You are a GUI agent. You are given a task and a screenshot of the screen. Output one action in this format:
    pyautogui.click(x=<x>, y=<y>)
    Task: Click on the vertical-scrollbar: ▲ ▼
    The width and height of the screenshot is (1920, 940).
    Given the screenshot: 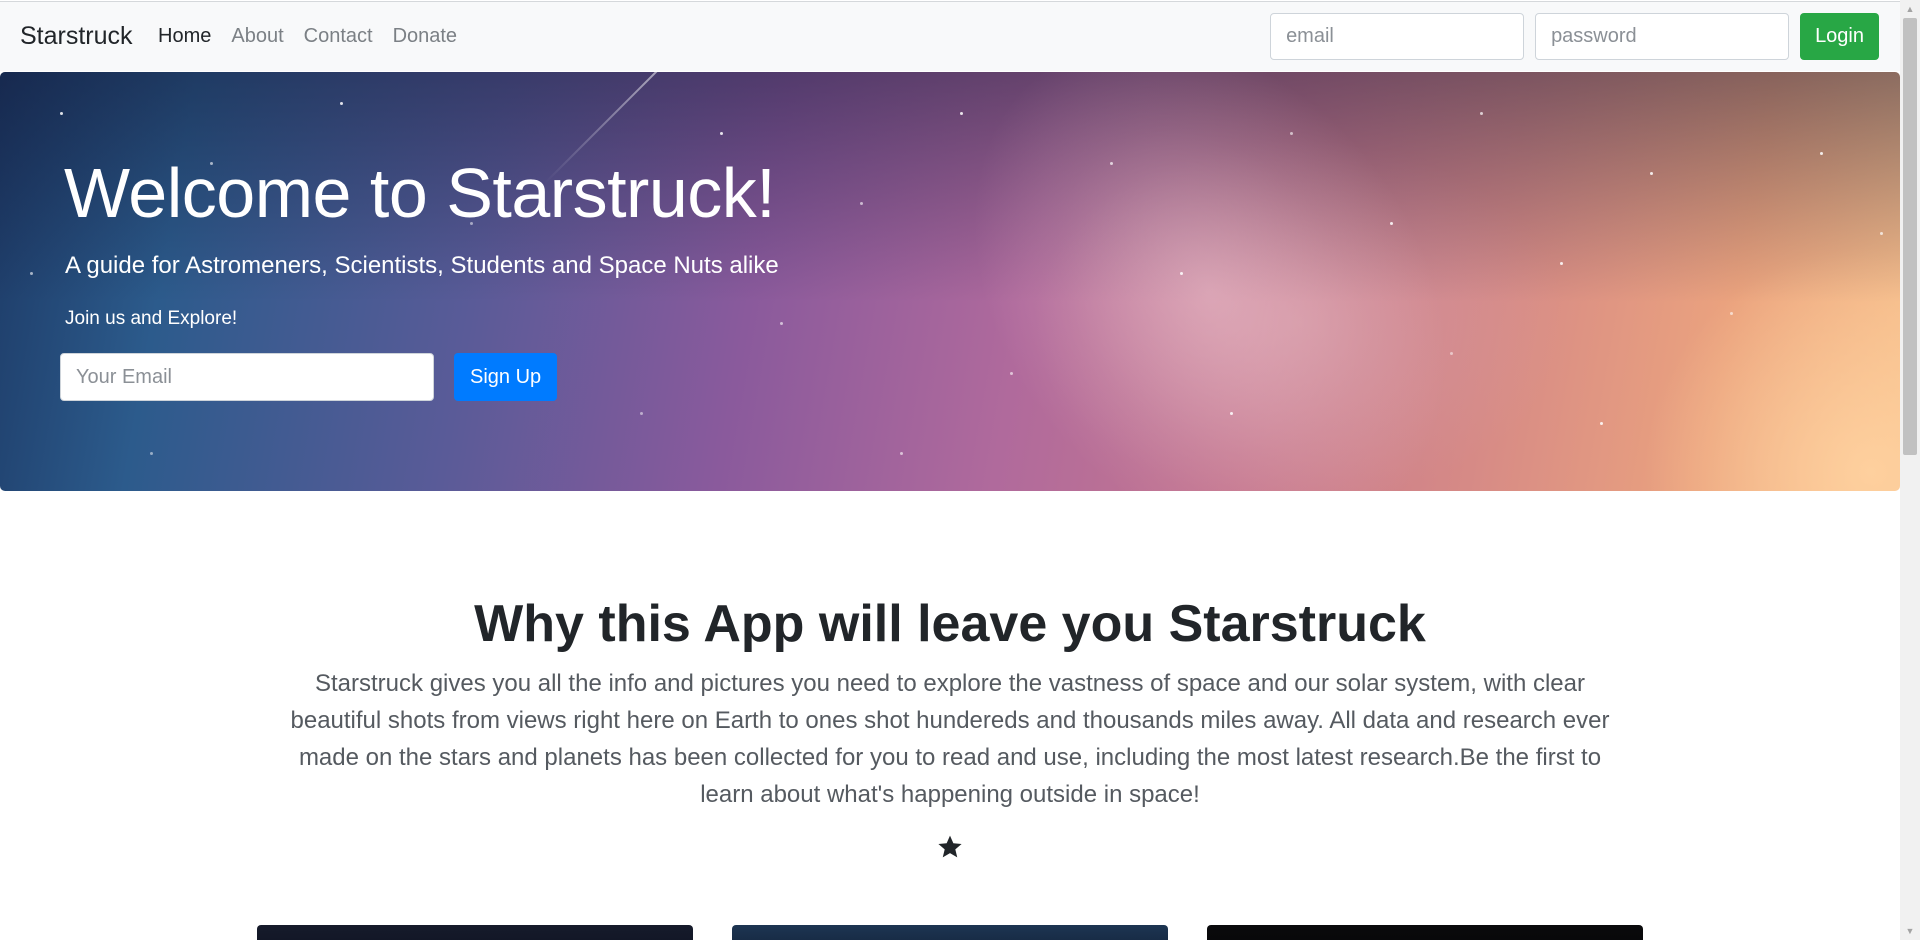 What is the action you would take?
    pyautogui.click(x=1910, y=470)
    